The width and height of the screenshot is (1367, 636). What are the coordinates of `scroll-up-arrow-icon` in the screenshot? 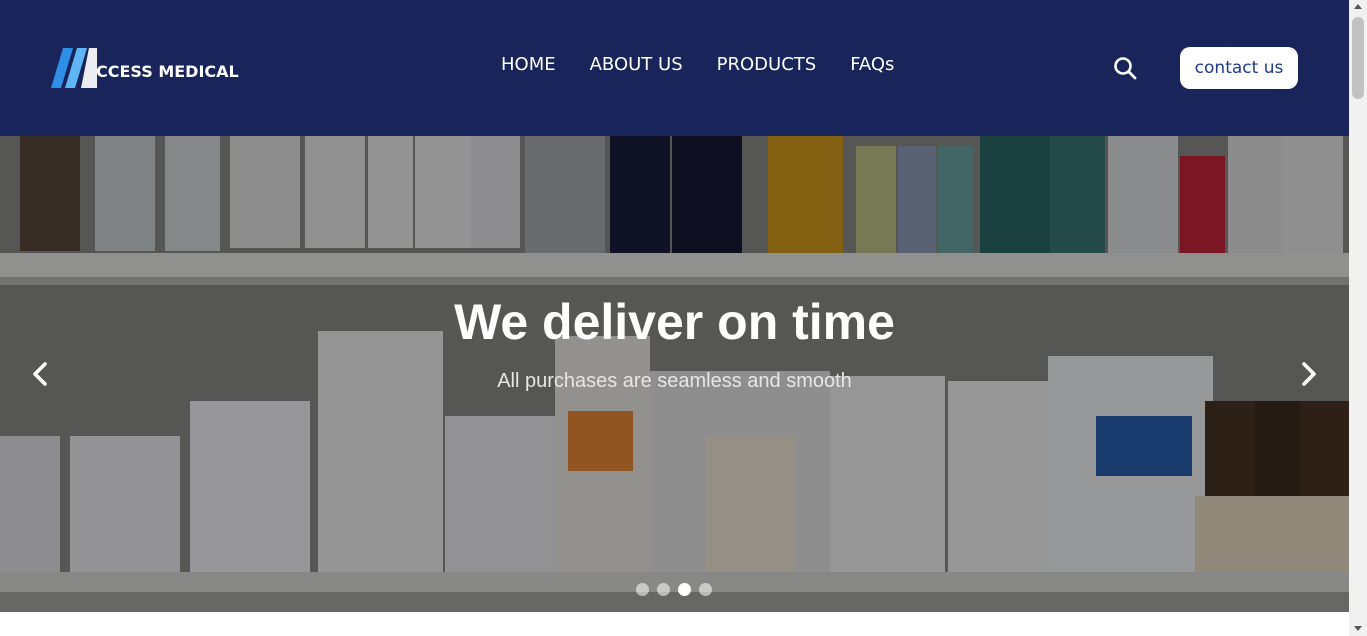 It's located at (1358, 6).